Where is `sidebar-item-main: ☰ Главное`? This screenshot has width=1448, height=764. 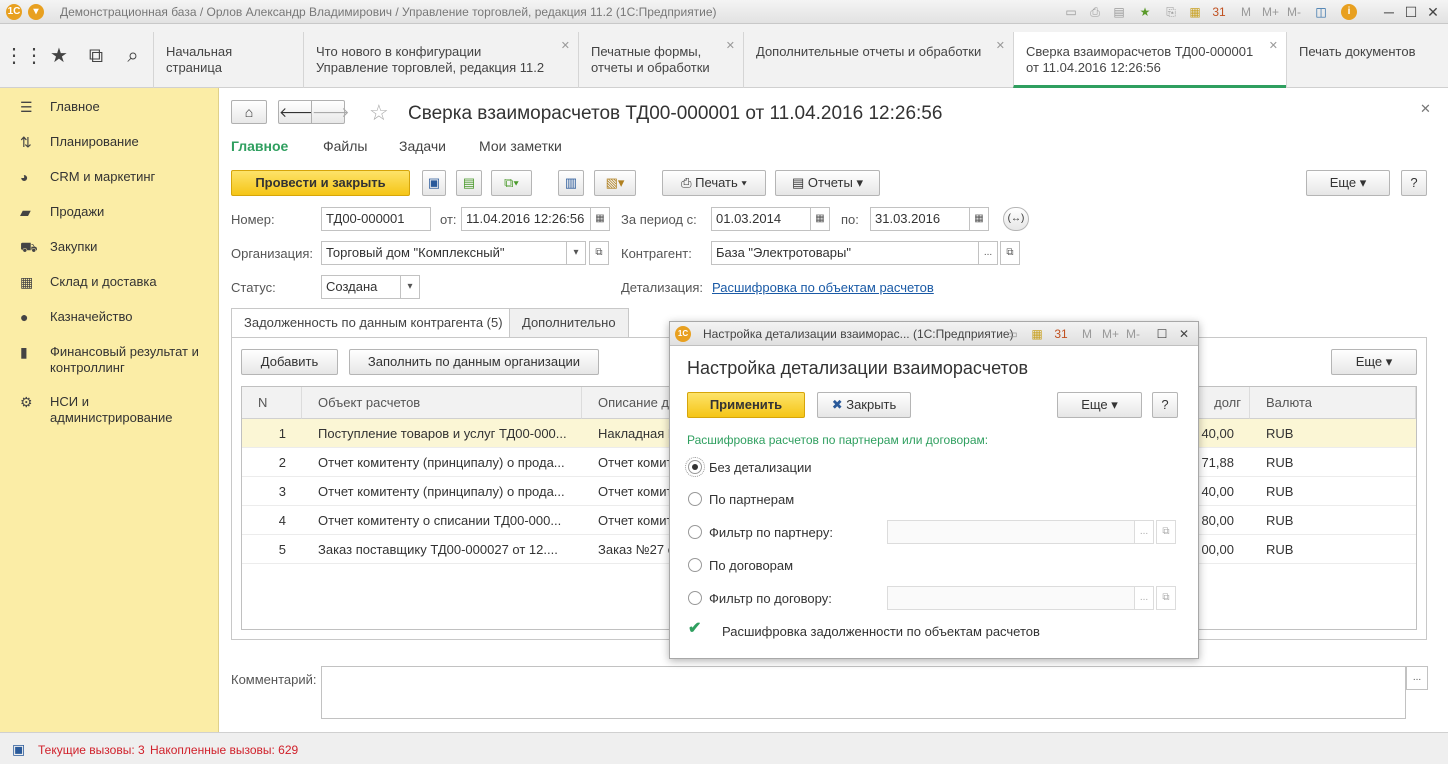 sidebar-item-main: ☰ Главное is located at coordinates (109, 107).